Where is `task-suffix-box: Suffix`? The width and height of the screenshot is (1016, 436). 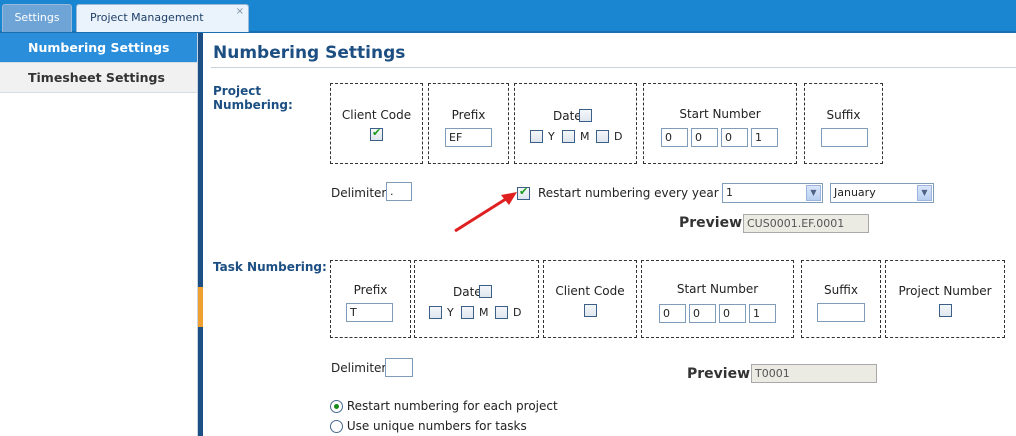
task-suffix-box: Suffix is located at coordinates (841, 299).